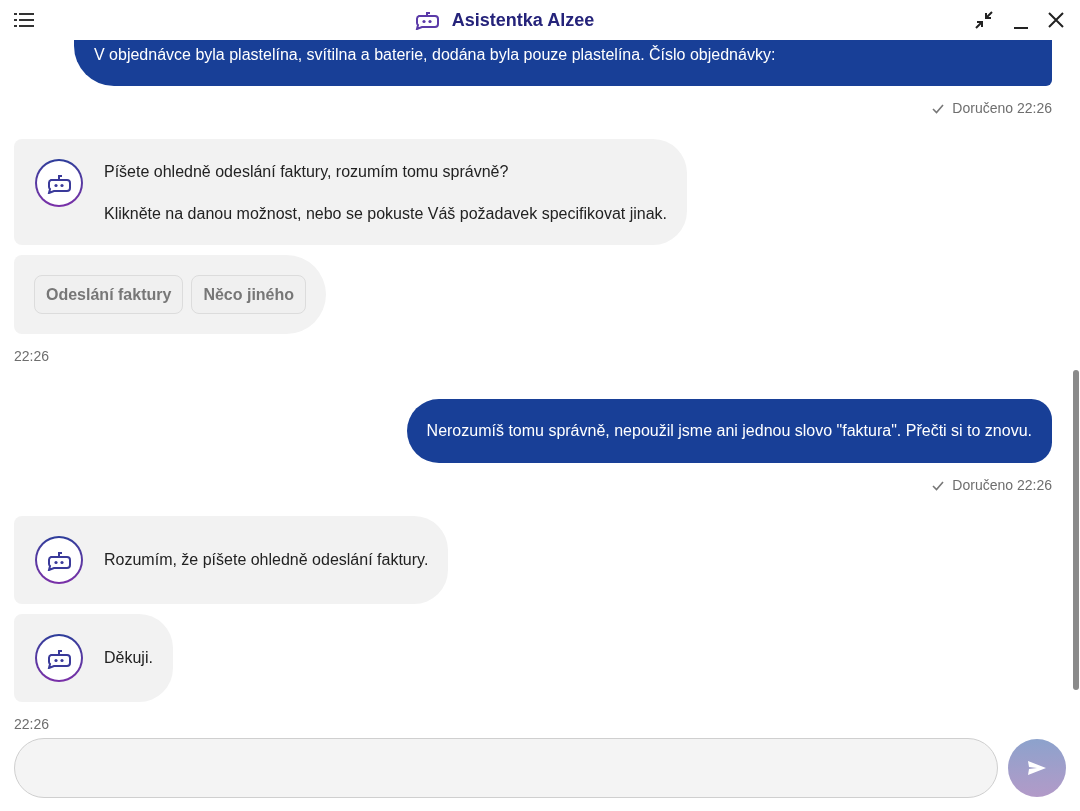 This screenshot has width=1080, height=811. What do you see at coordinates (128, 658) in the screenshot?
I see `message-text: Děkuji.` at bounding box center [128, 658].